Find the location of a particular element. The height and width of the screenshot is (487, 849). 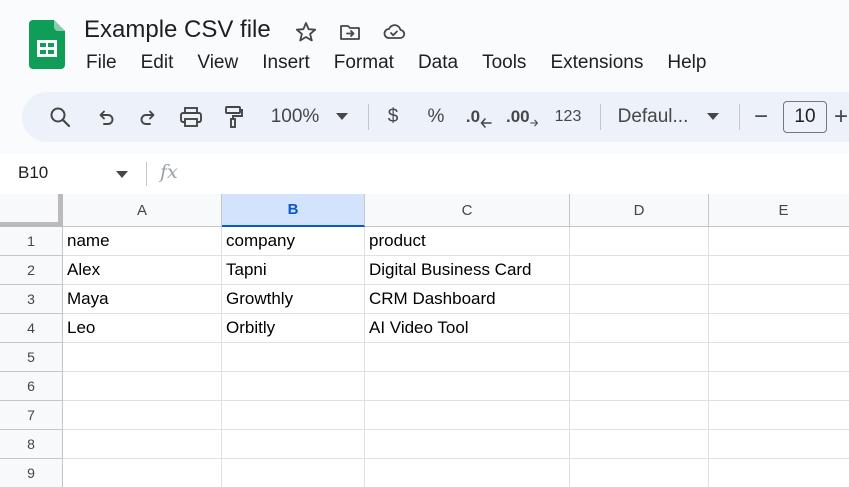

cell-b7 is located at coordinates (293, 415).